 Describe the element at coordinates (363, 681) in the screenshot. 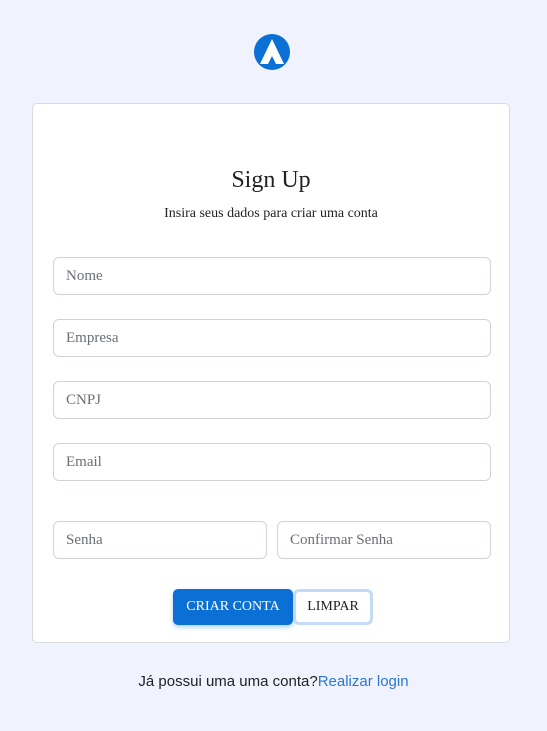

I see `login-link: Realizar login` at that location.